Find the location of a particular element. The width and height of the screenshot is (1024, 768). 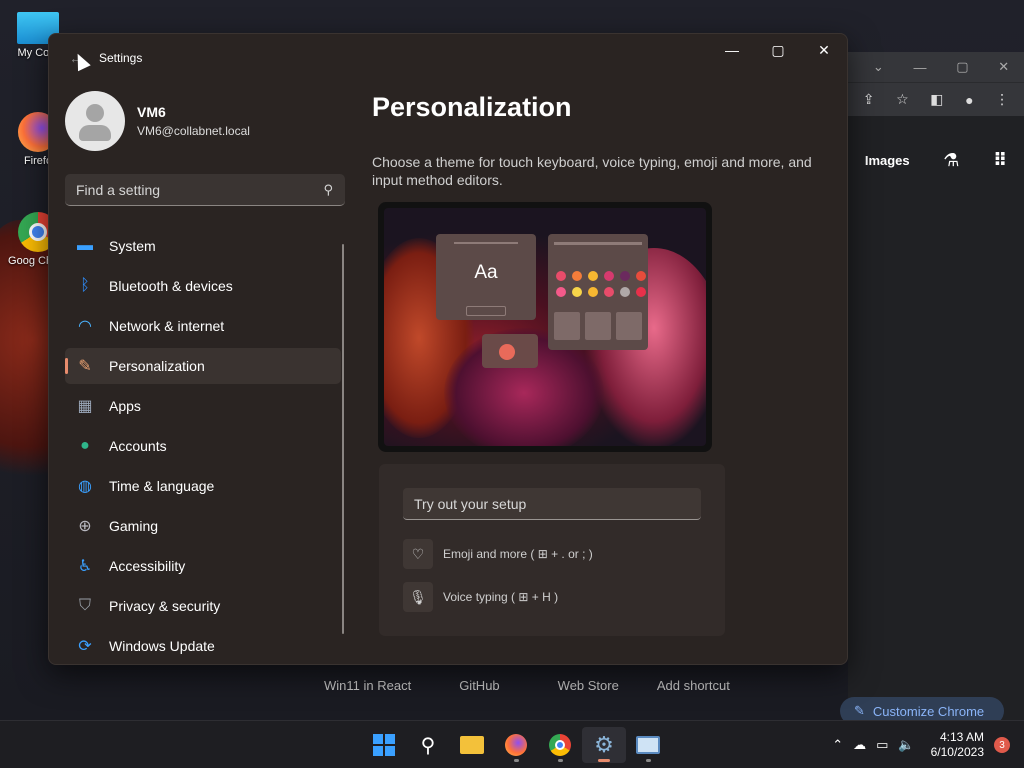

sidebar-item-accounts: ● Accounts is located at coordinates (203, 446).